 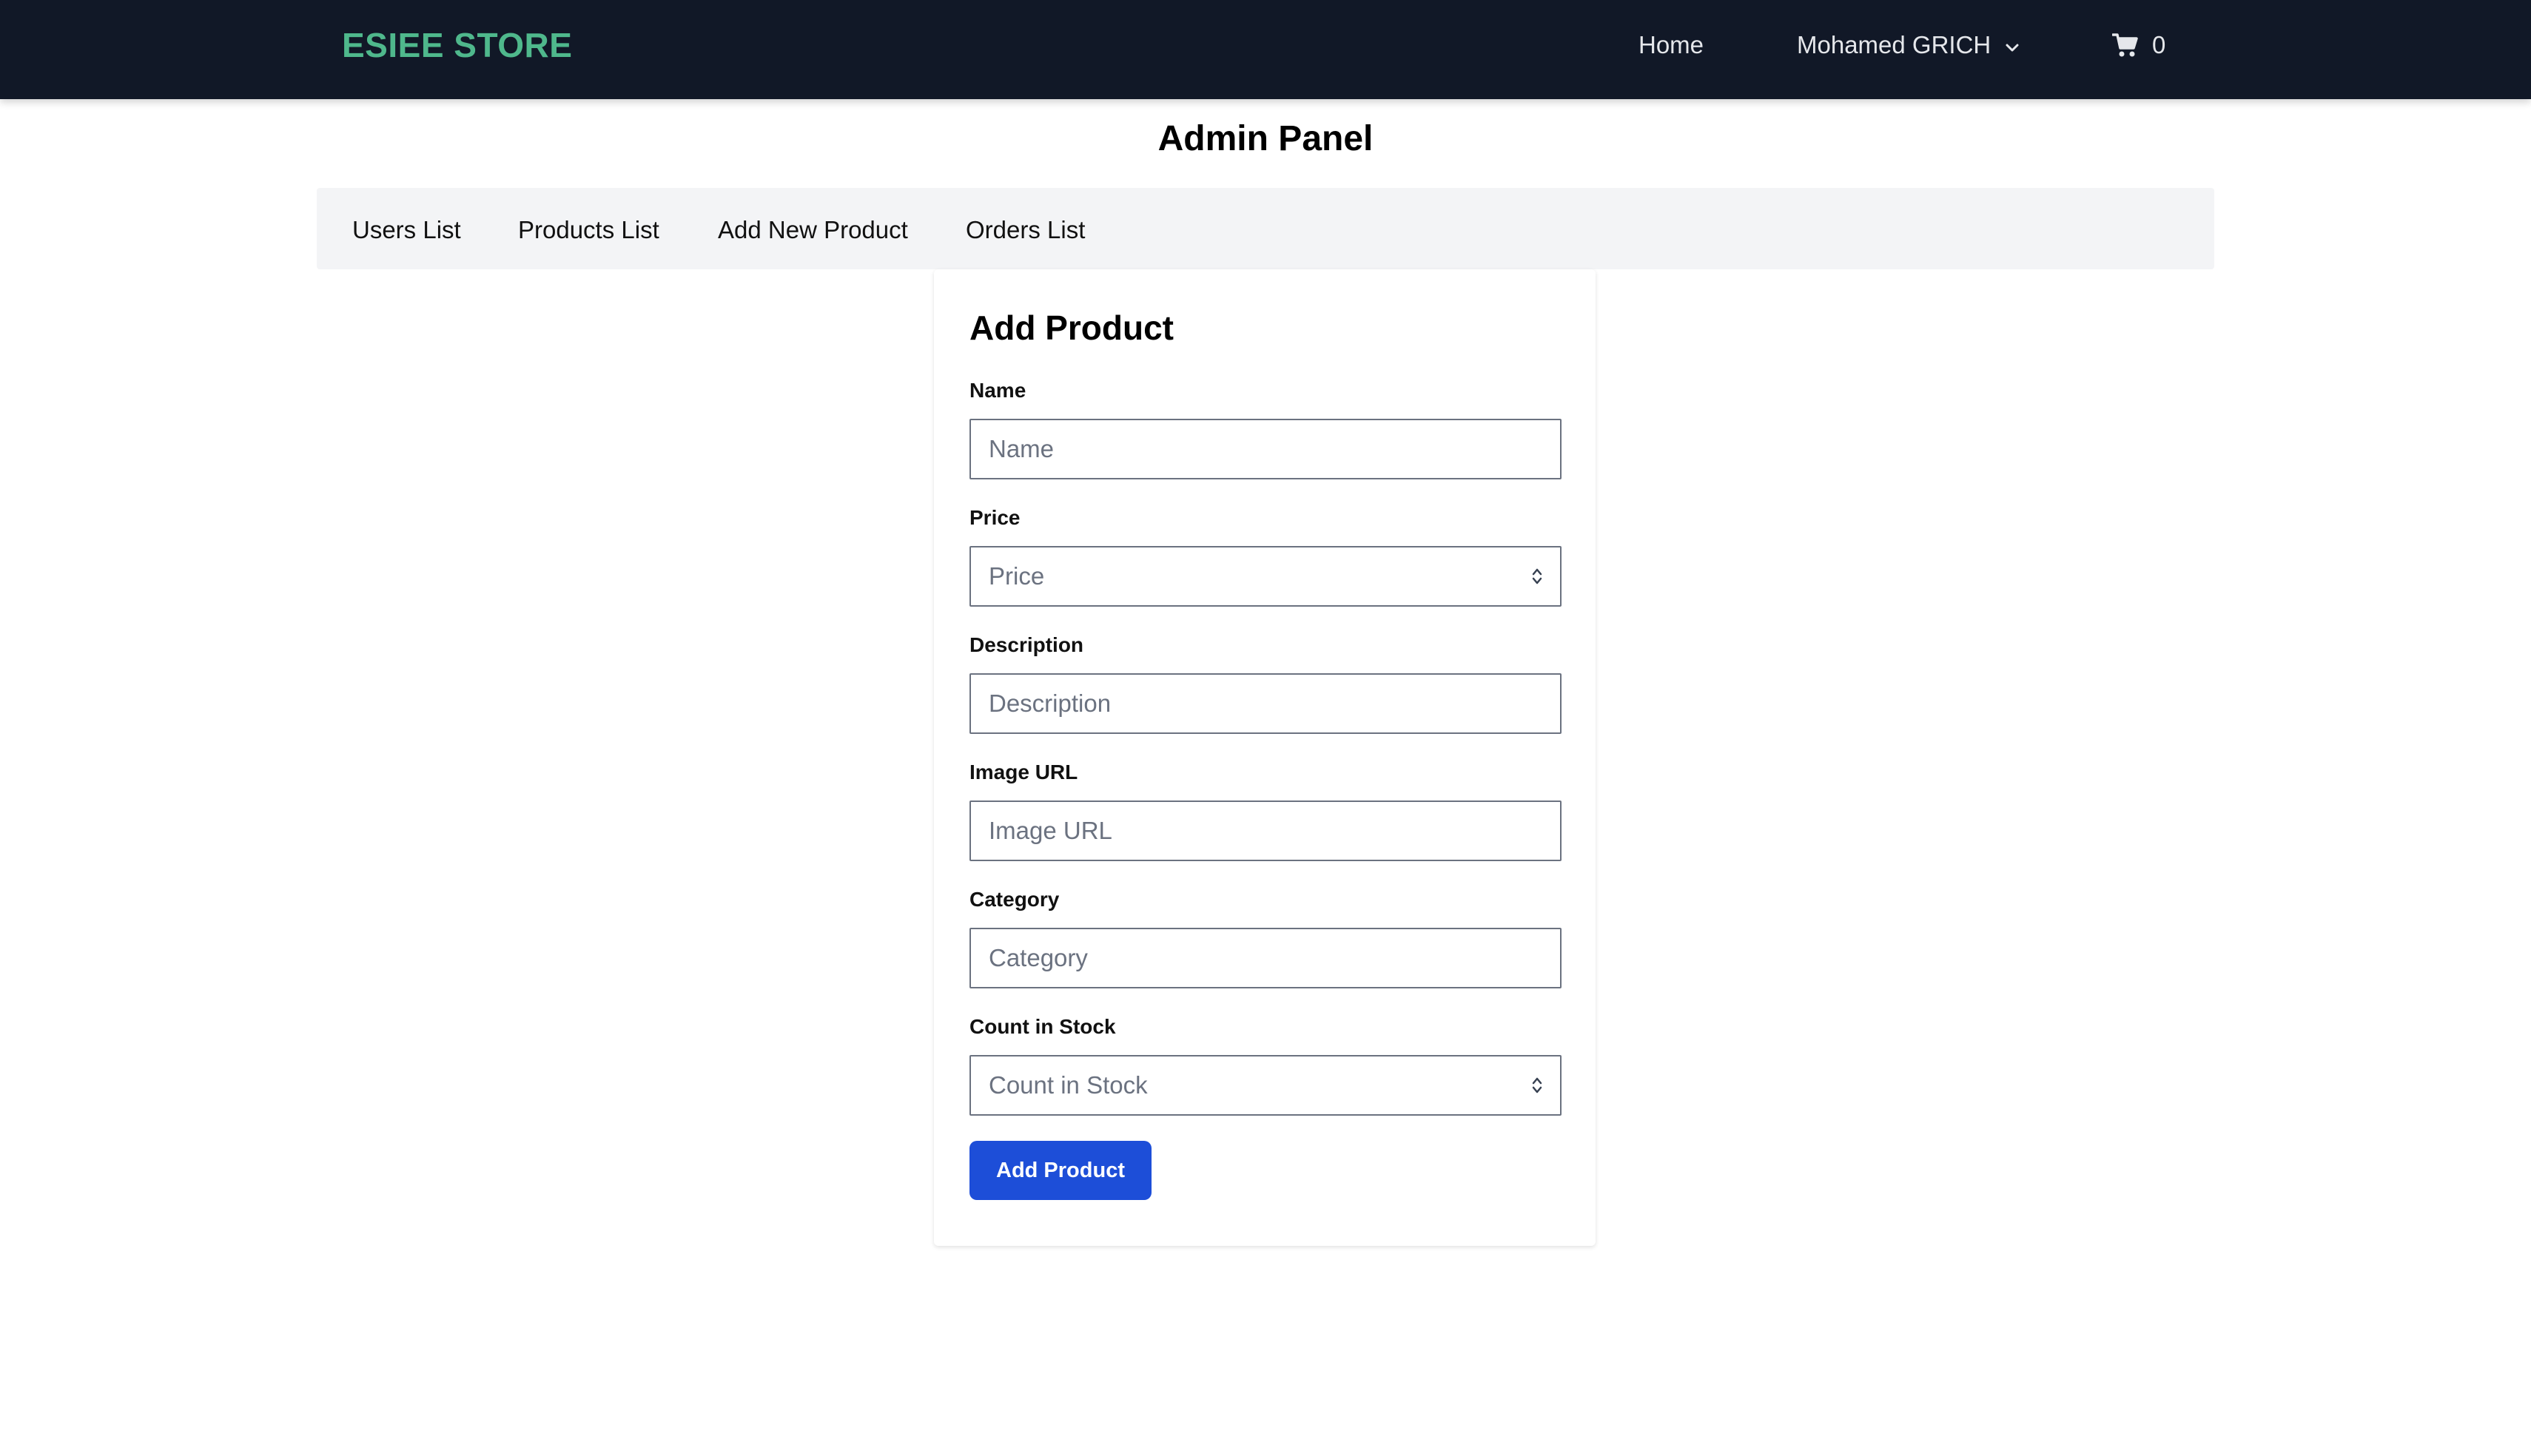 What do you see at coordinates (1265, 50) in the screenshot?
I see `top-navbar: ESIEE STORE Home Mohamed GRICH 0` at bounding box center [1265, 50].